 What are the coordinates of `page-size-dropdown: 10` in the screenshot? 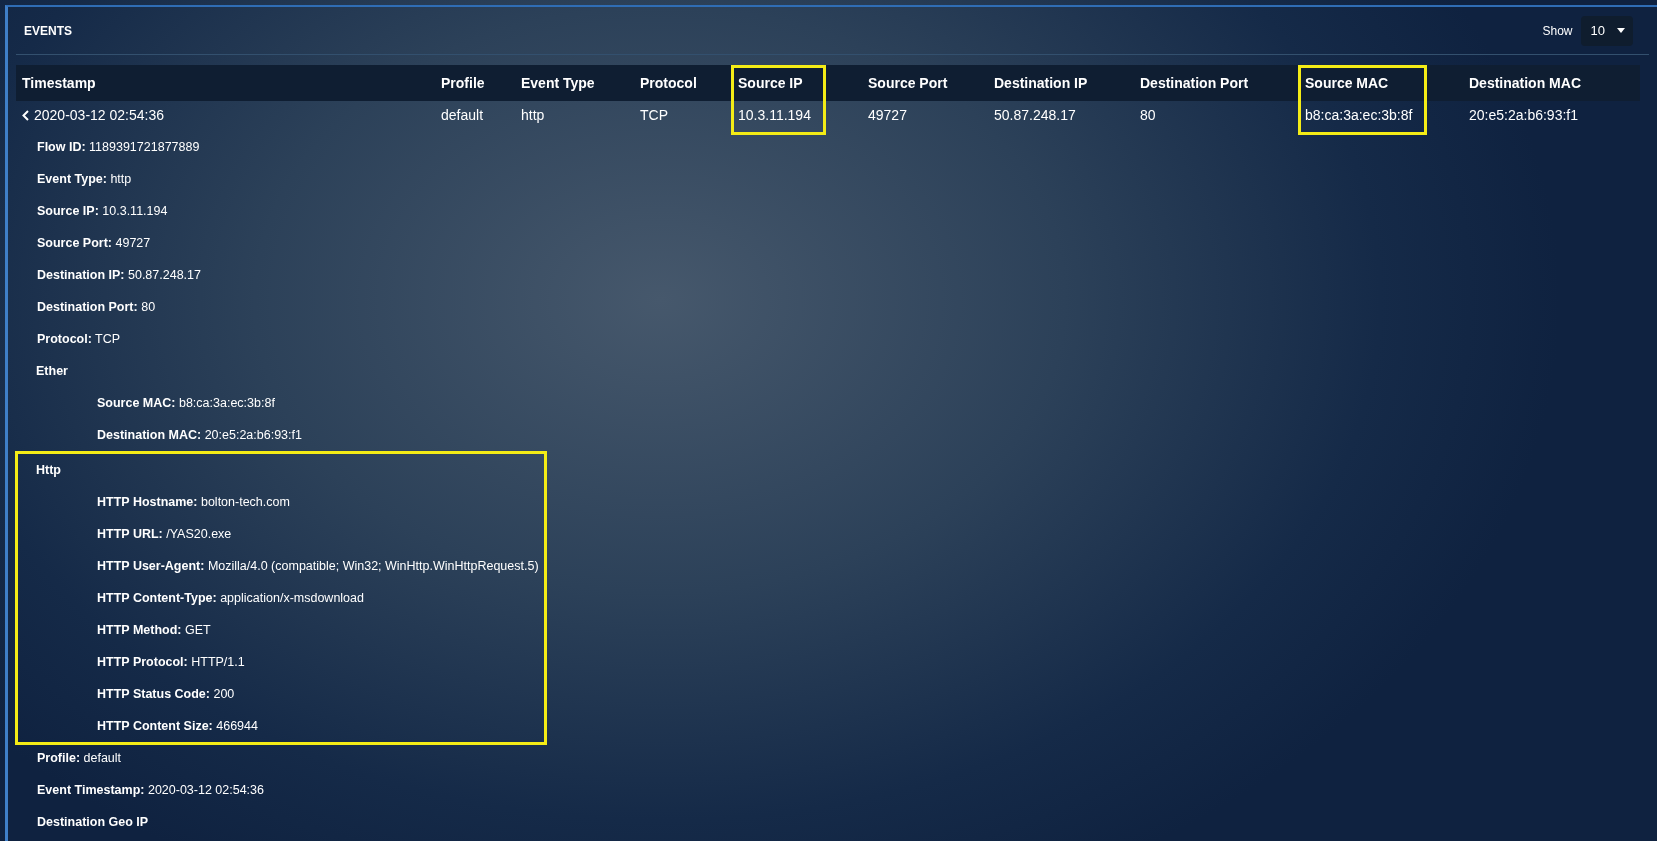 It's located at (1606, 30).